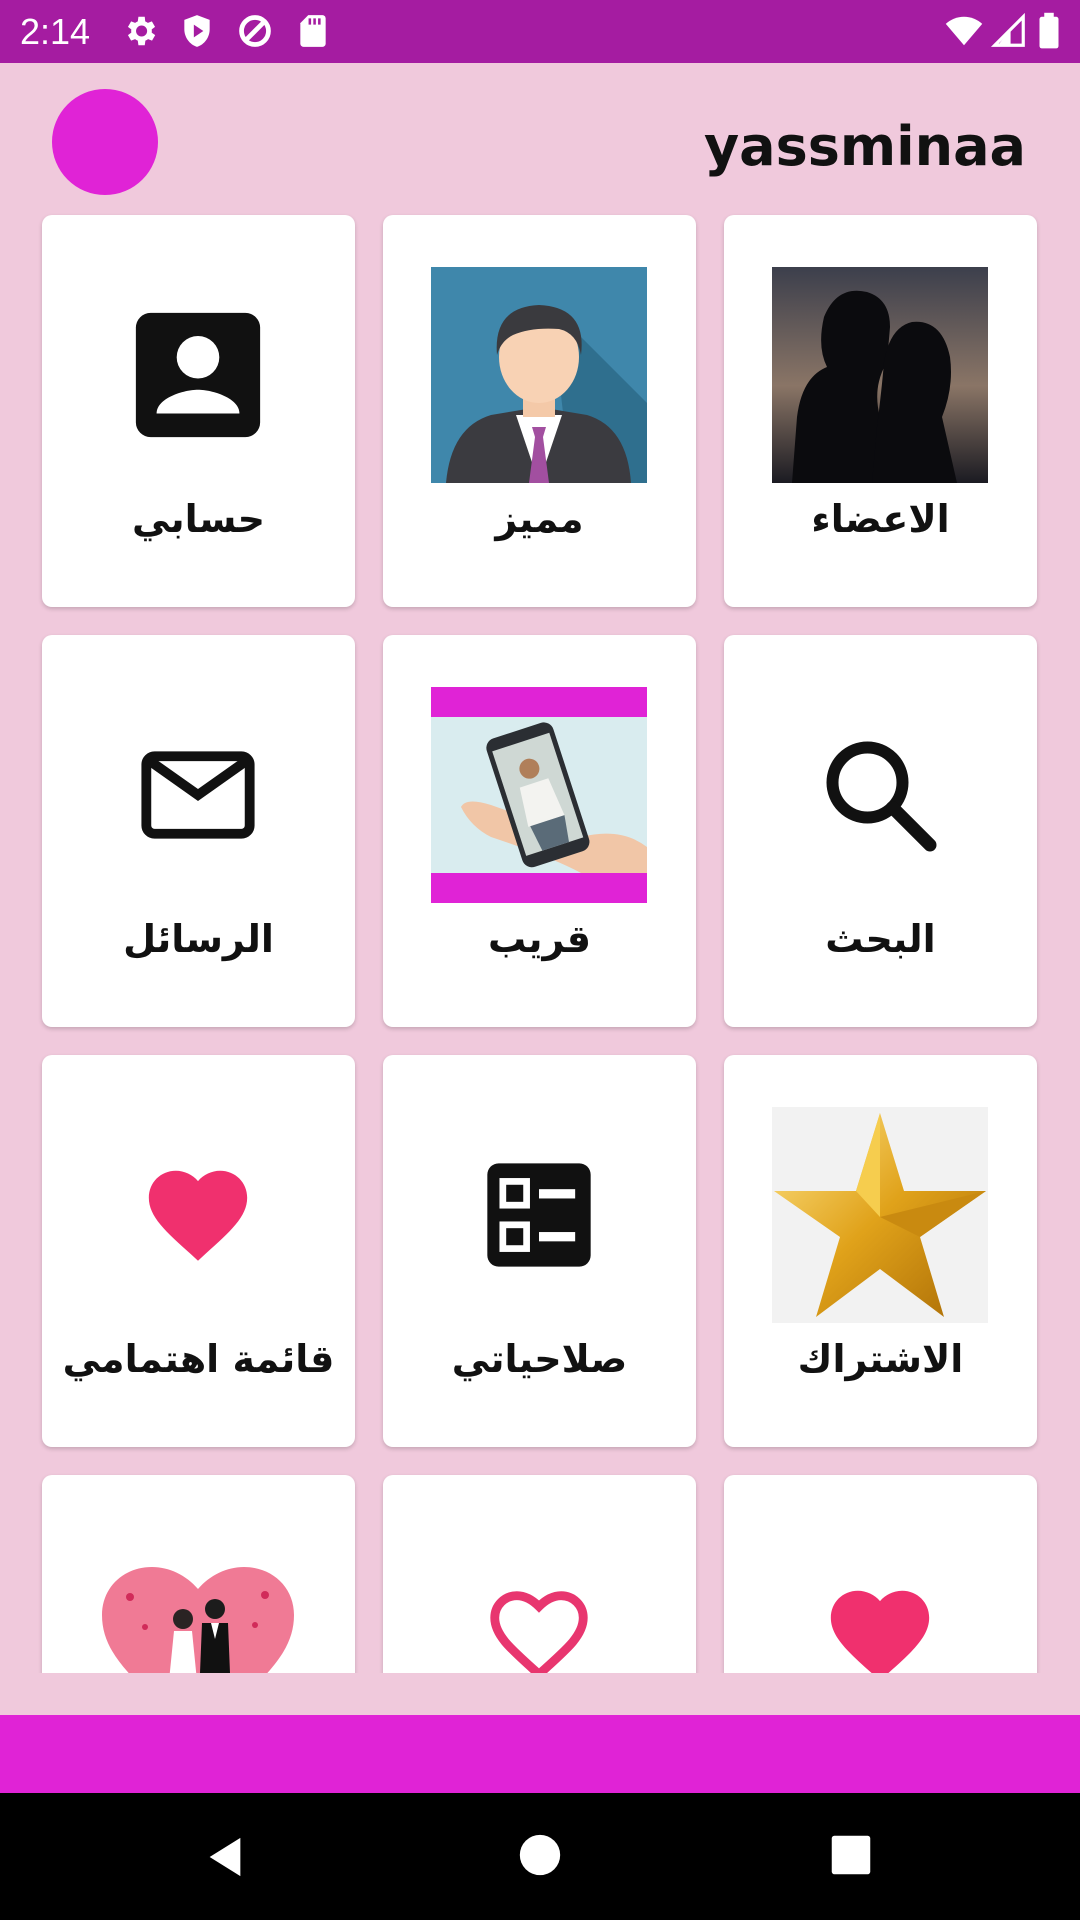 Image resolution: width=1080 pixels, height=1920 pixels. I want to click on back-icon, so click(225, 1857).